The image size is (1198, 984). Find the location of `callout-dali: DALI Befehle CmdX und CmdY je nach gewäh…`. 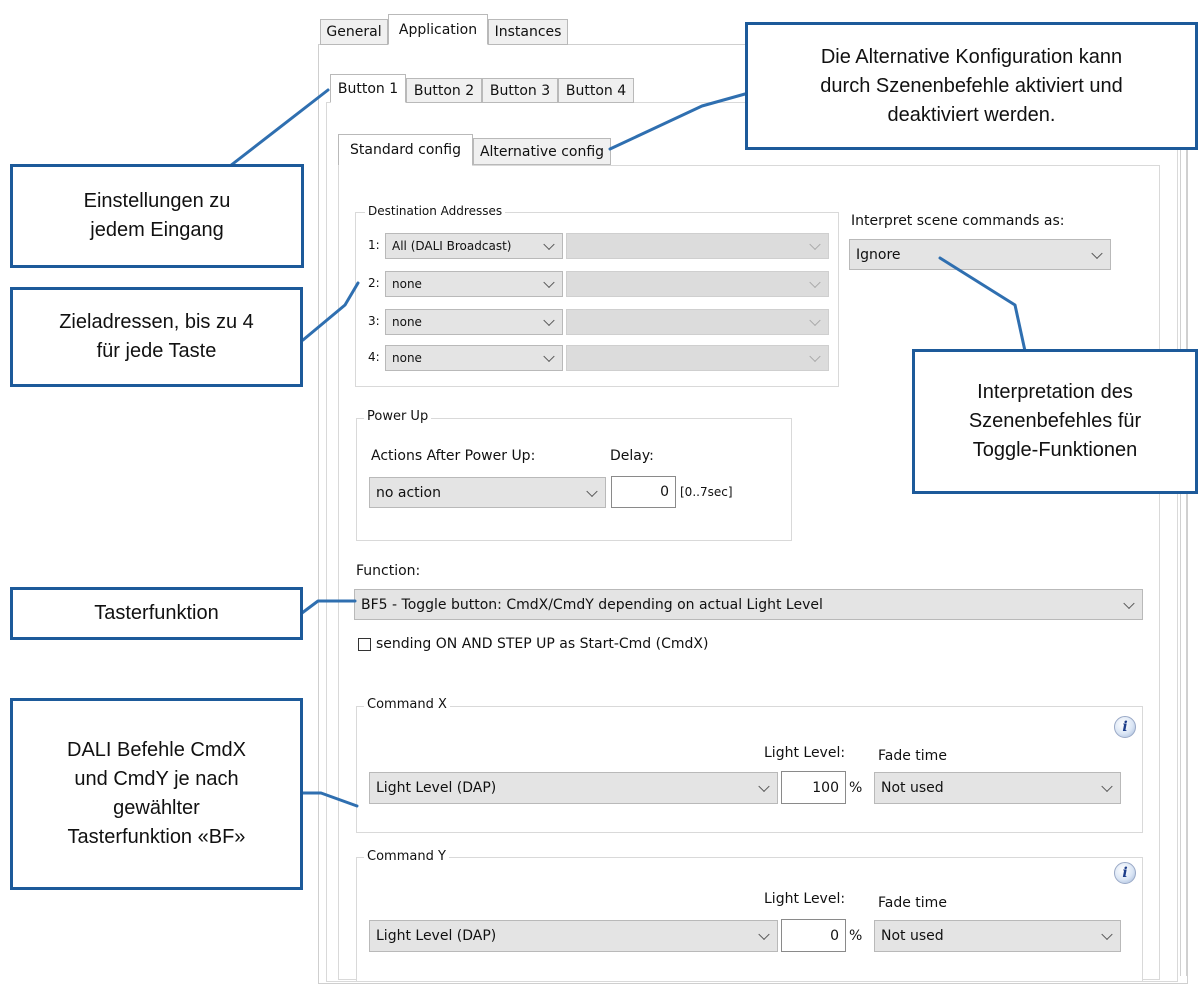

callout-dali: DALI Befehle CmdX und CmdY je nach gewäh… is located at coordinates (156, 794).